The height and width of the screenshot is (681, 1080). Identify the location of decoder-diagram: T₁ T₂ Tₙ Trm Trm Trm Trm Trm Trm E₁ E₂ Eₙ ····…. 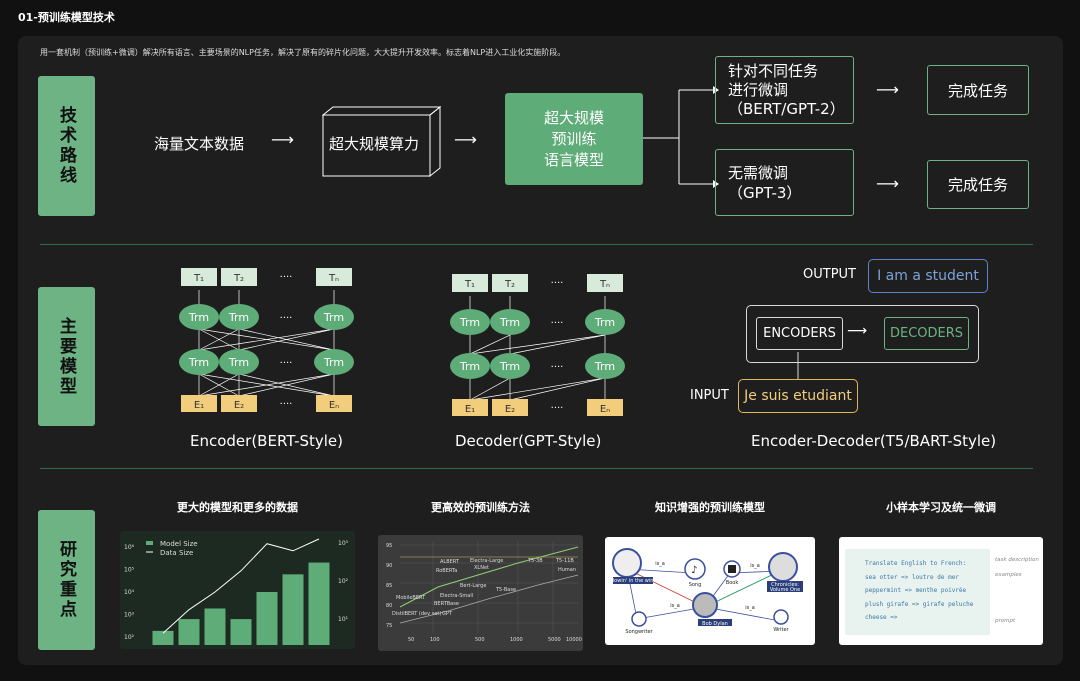
(537, 345).